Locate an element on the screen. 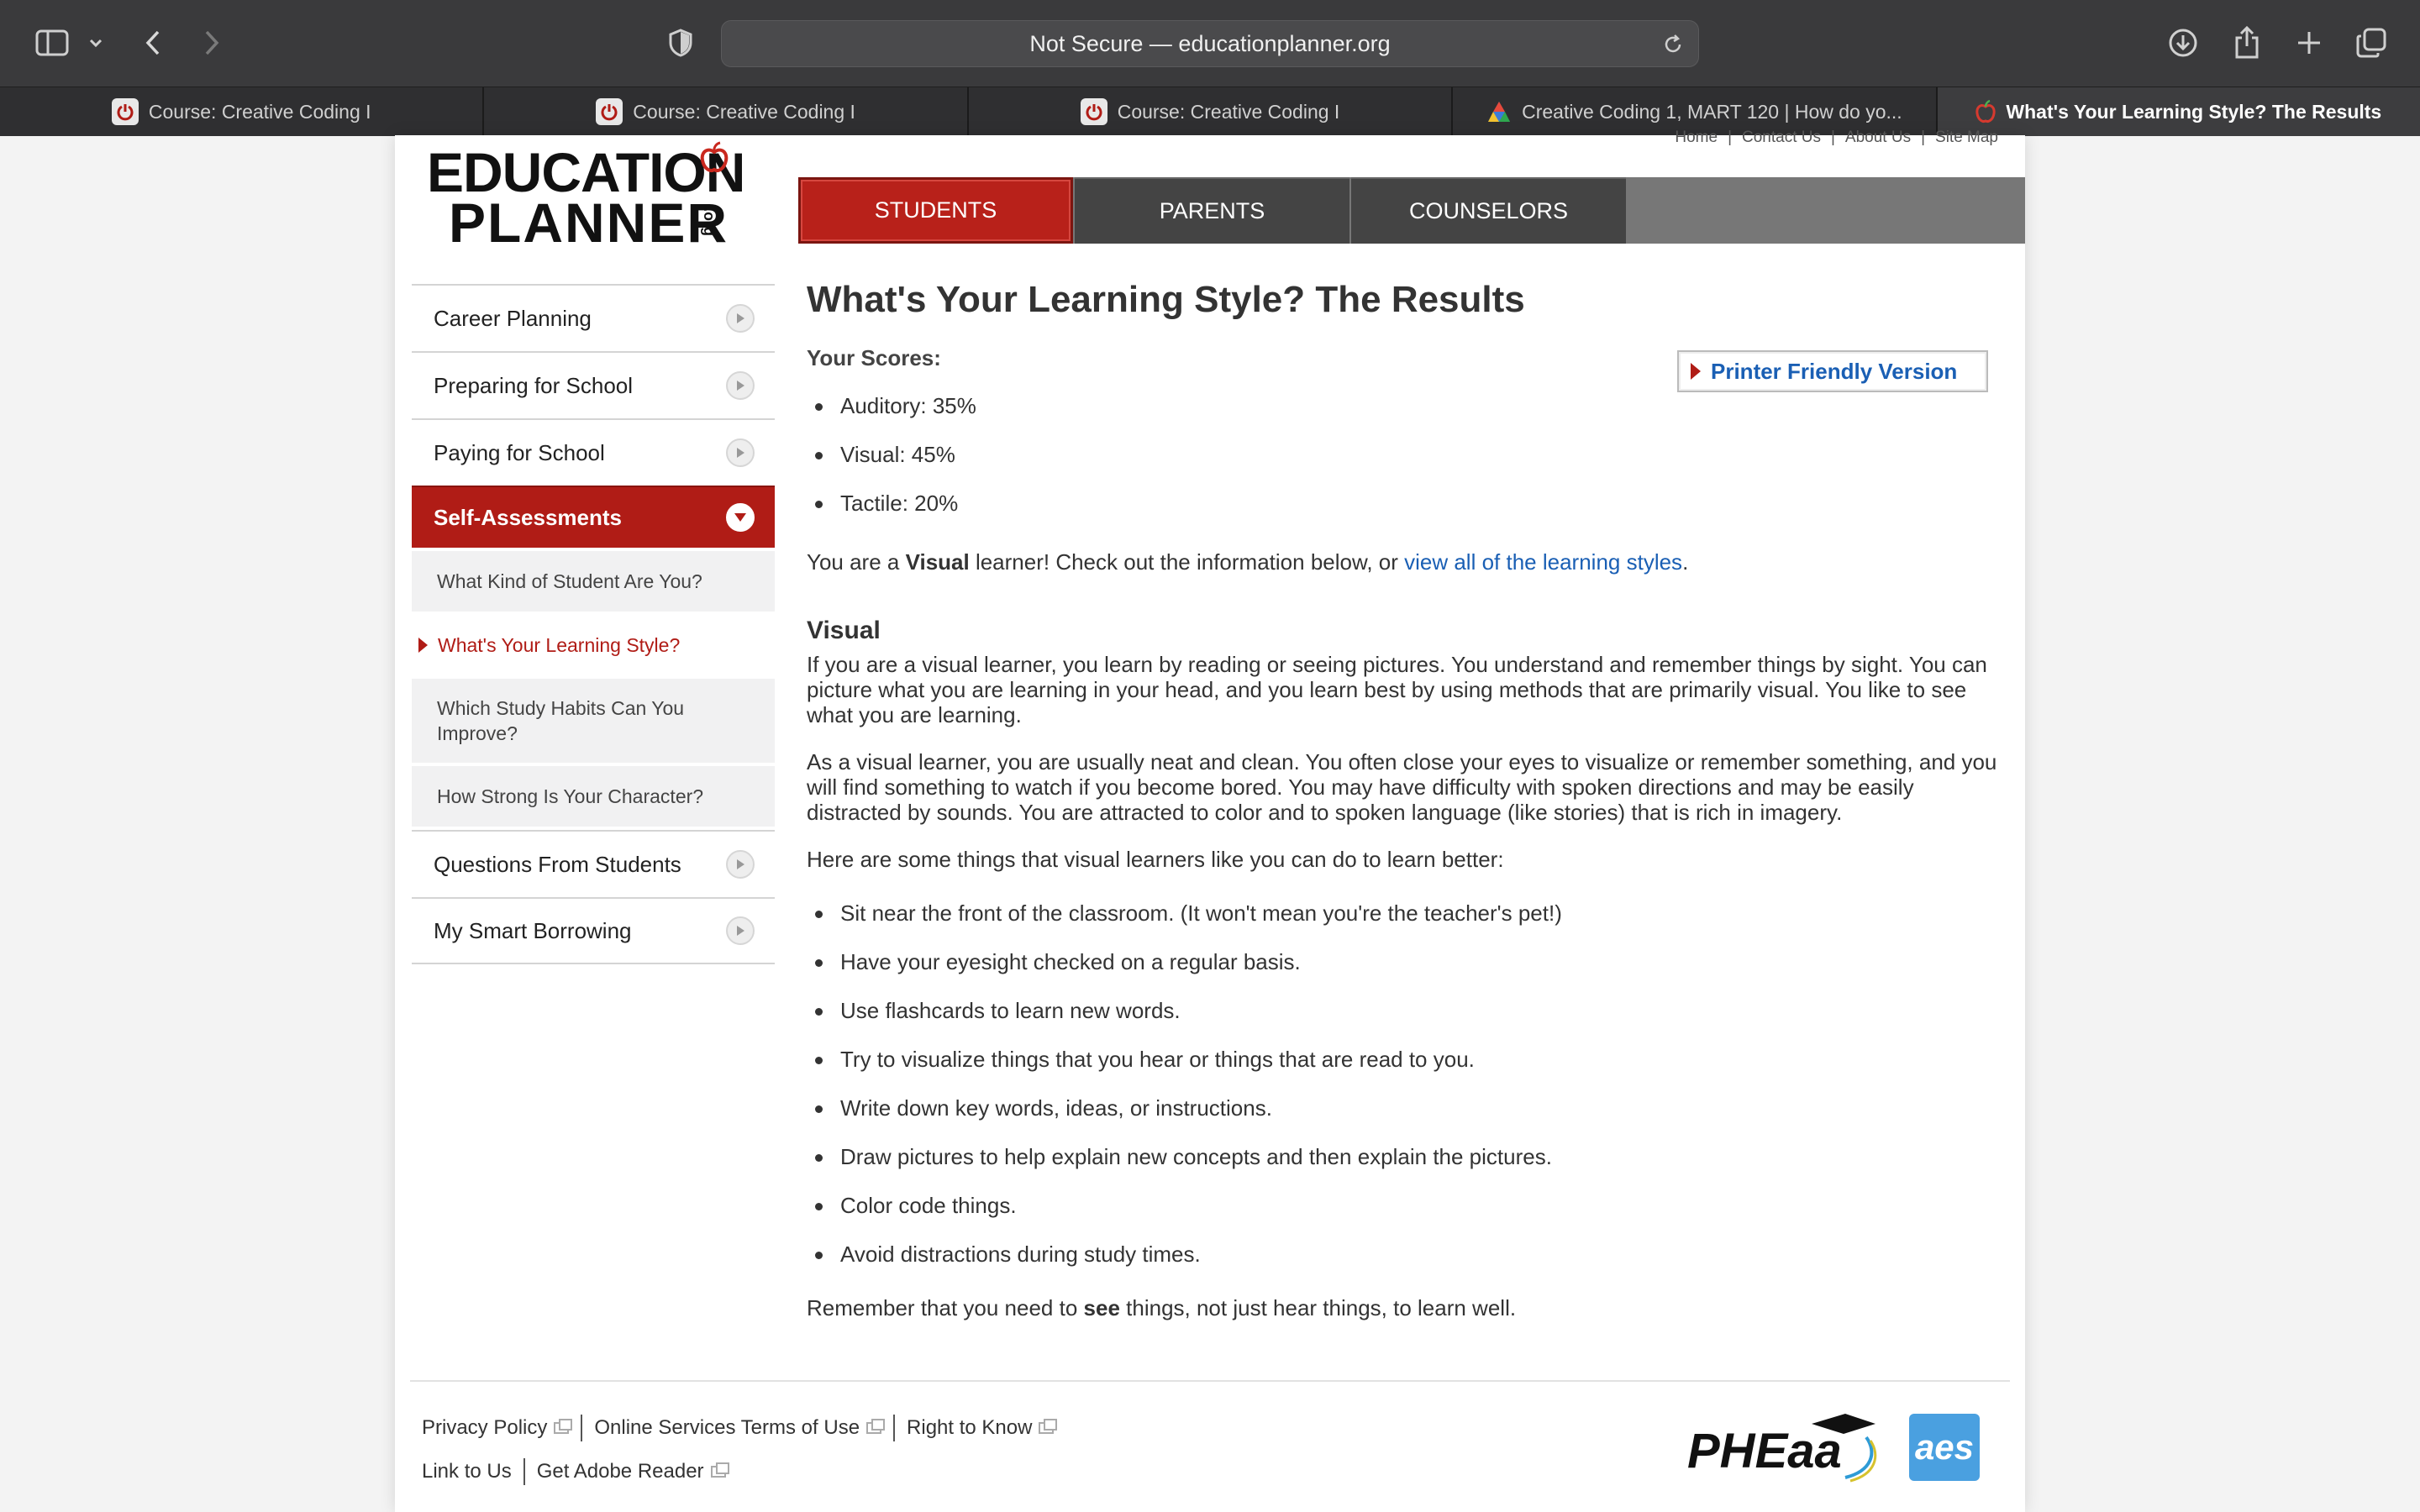 The height and width of the screenshot is (1512, 2420). address-text: Not Secure — educationplanner.org is located at coordinates (1210, 43).